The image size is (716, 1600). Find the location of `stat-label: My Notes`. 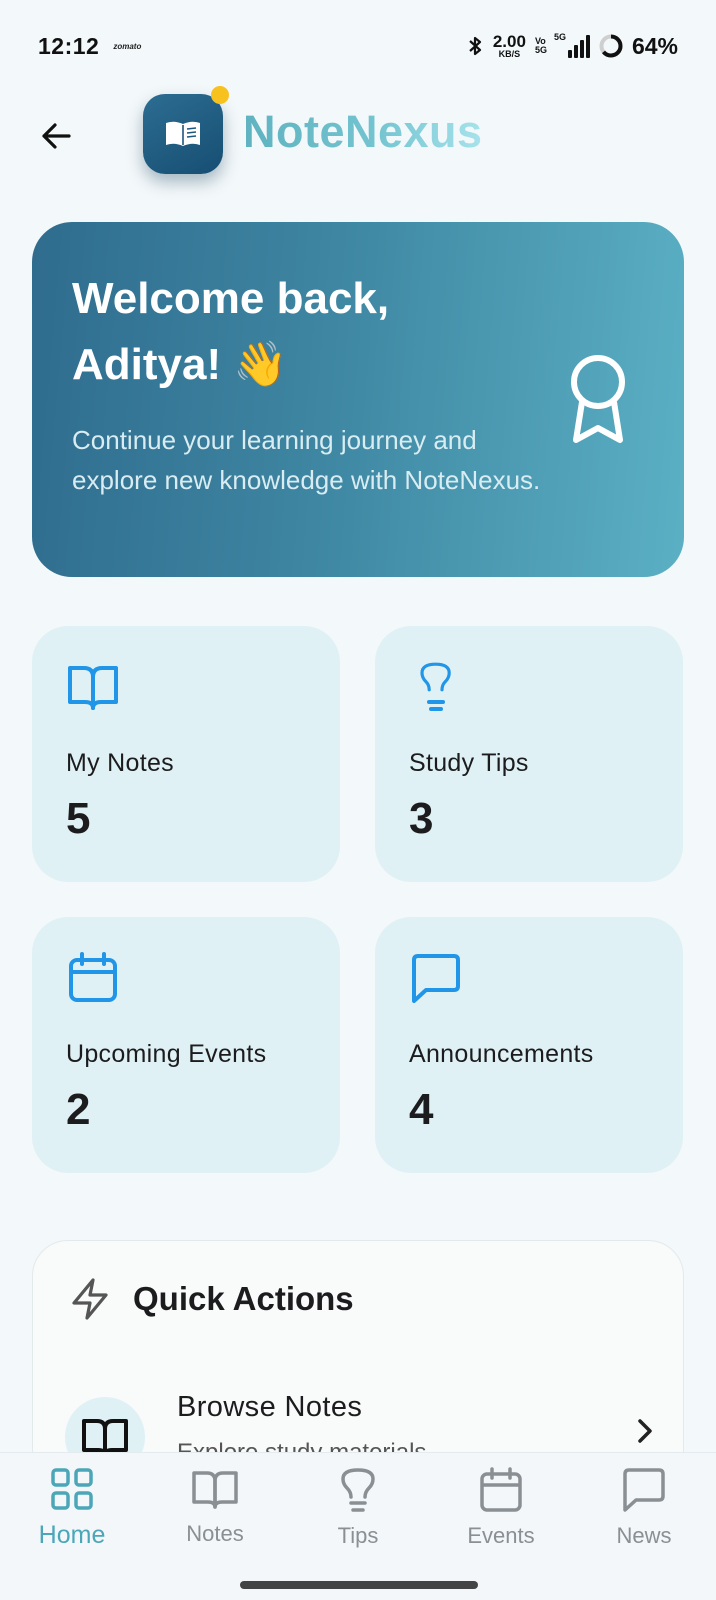

stat-label: My Notes is located at coordinates (120, 763).